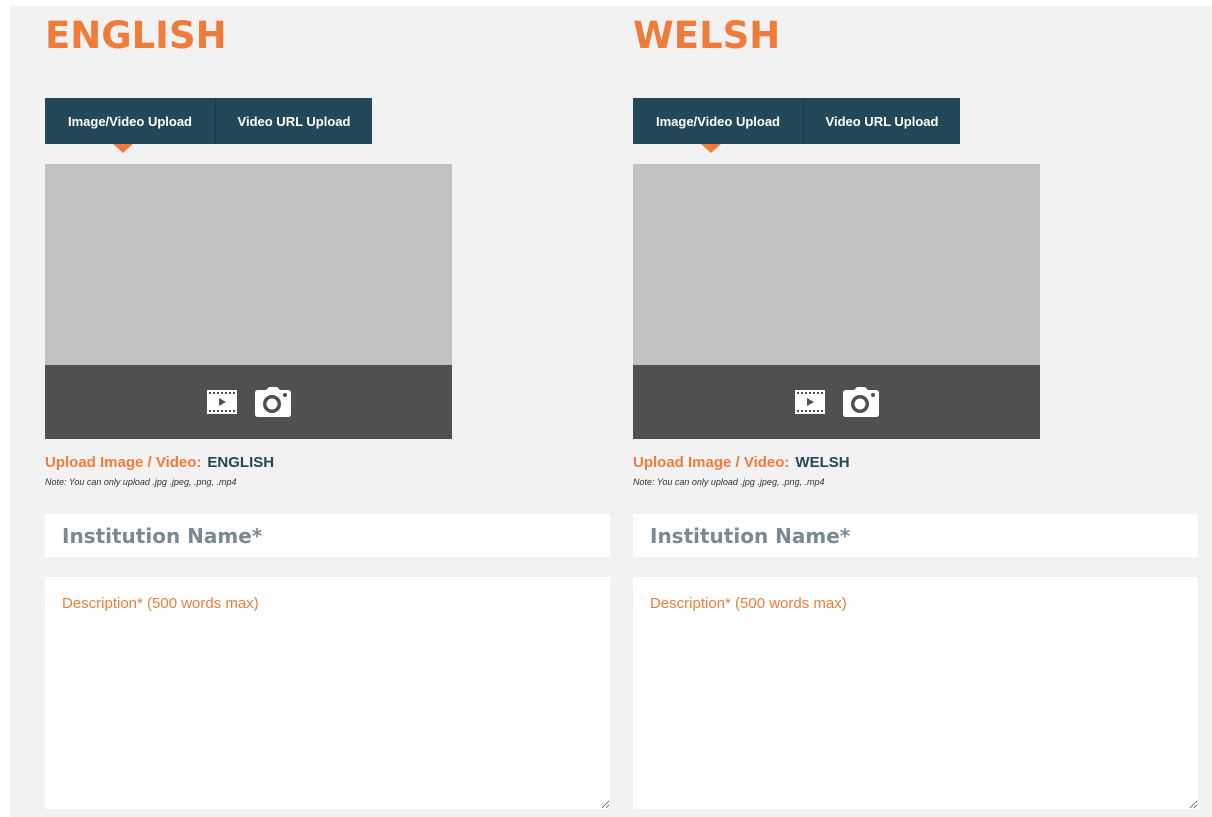  What do you see at coordinates (136, 35) in the screenshot?
I see `english-title: ENGLISH` at bounding box center [136, 35].